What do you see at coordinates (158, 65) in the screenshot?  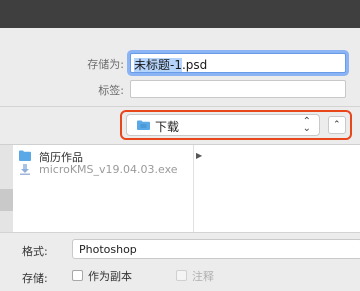 I see `file-name-selection: 未标题-1` at bounding box center [158, 65].